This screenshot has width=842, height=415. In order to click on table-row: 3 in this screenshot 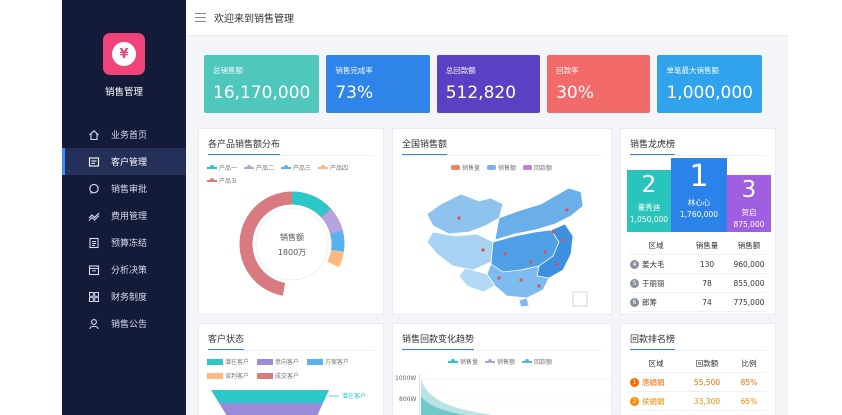, I will do `click(698, 413)`.